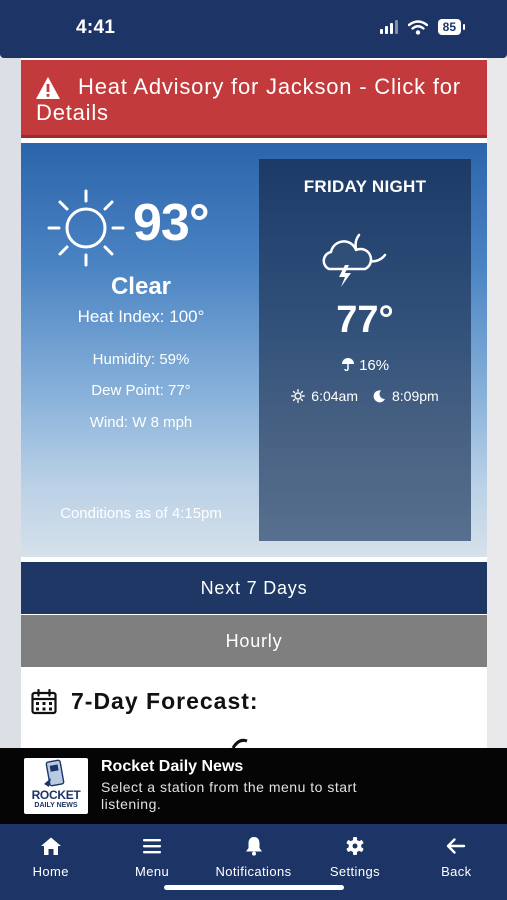 Image resolution: width=507 pixels, height=900 pixels. What do you see at coordinates (388, 27) in the screenshot?
I see `cellular-signal-icon` at bounding box center [388, 27].